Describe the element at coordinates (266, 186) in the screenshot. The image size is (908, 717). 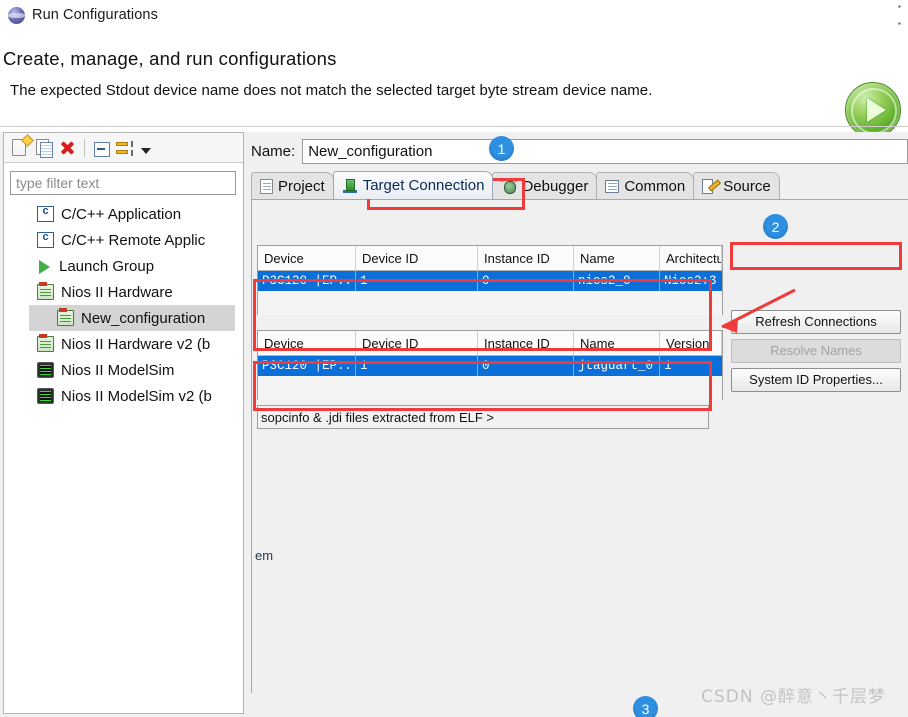
I see `project-doc-icon` at that location.